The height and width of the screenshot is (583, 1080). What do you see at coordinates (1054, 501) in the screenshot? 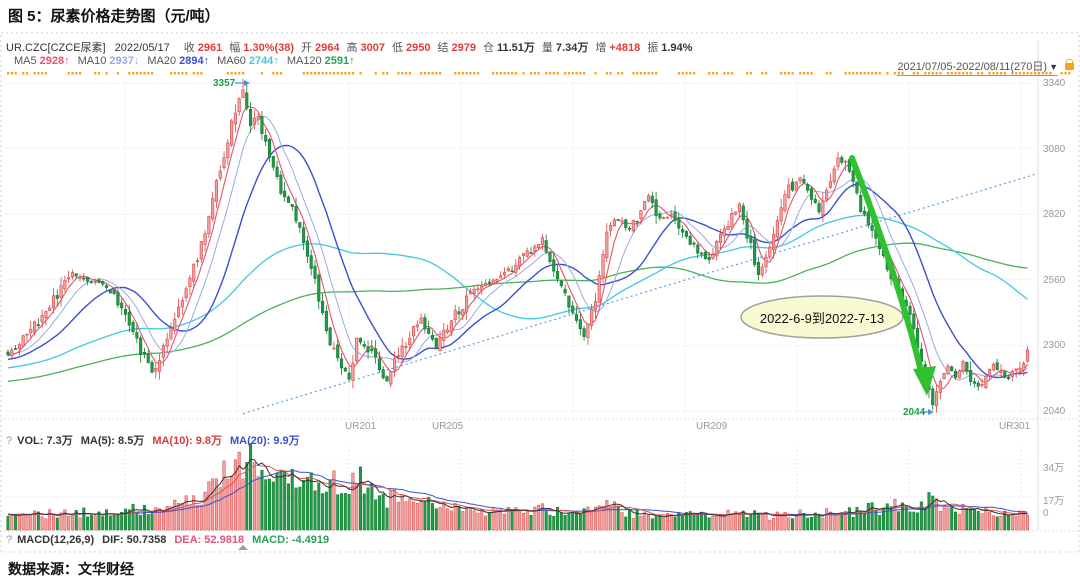
I see `volume-axis-tick: 17万` at bounding box center [1054, 501].